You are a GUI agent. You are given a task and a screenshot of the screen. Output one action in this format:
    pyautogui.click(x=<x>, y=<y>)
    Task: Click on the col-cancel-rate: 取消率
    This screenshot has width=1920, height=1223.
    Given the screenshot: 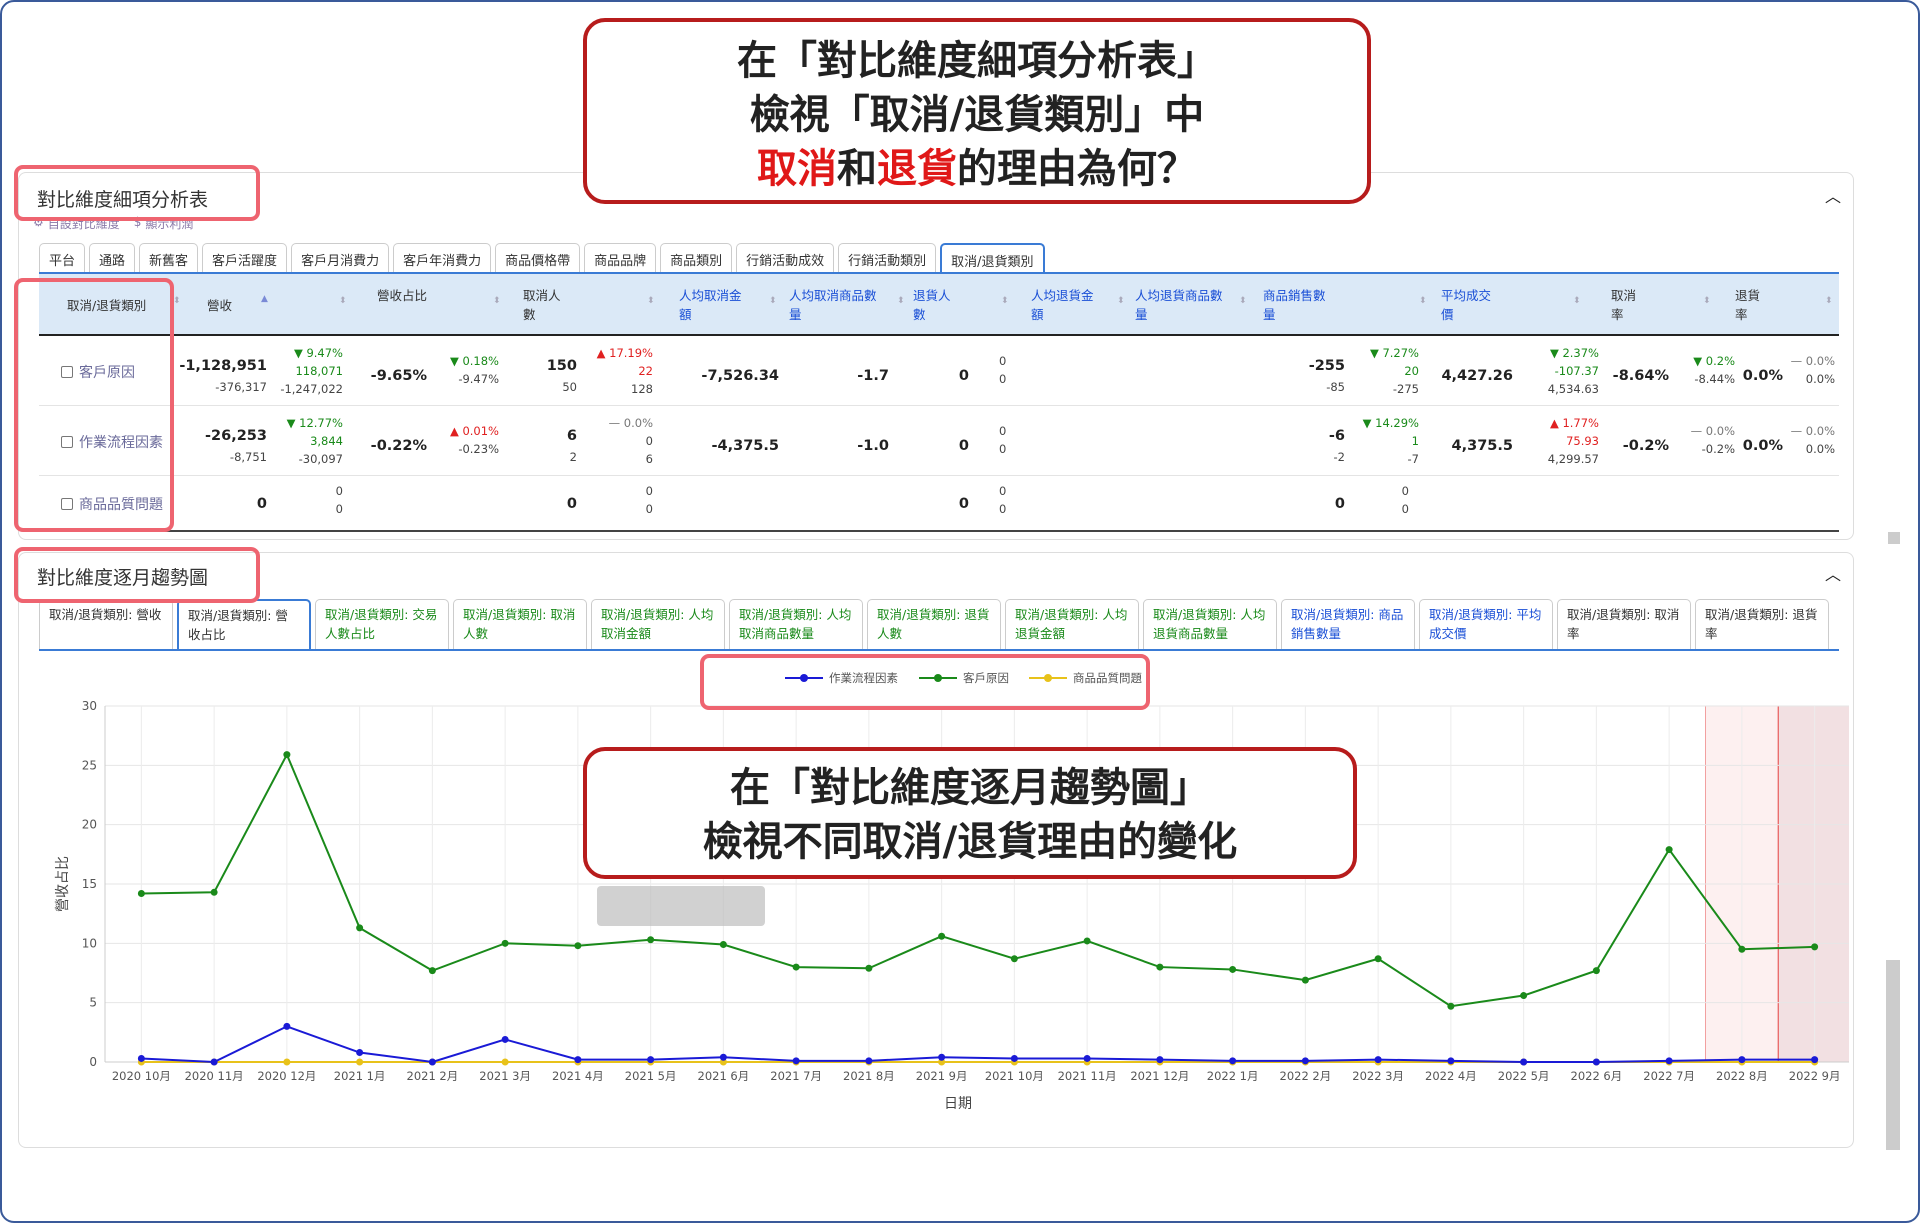 What is the action you would take?
    pyautogui.click(x=1626, y=305)
    